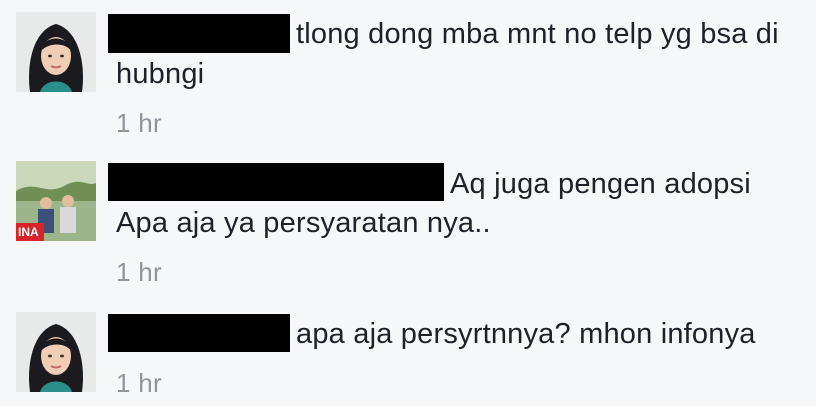 The image size is (816, 406). Describe the element at coordinates (600, 184) in the screenshot. I see `comment-text-line-1: Aq juga pengen adopsi` at that location.